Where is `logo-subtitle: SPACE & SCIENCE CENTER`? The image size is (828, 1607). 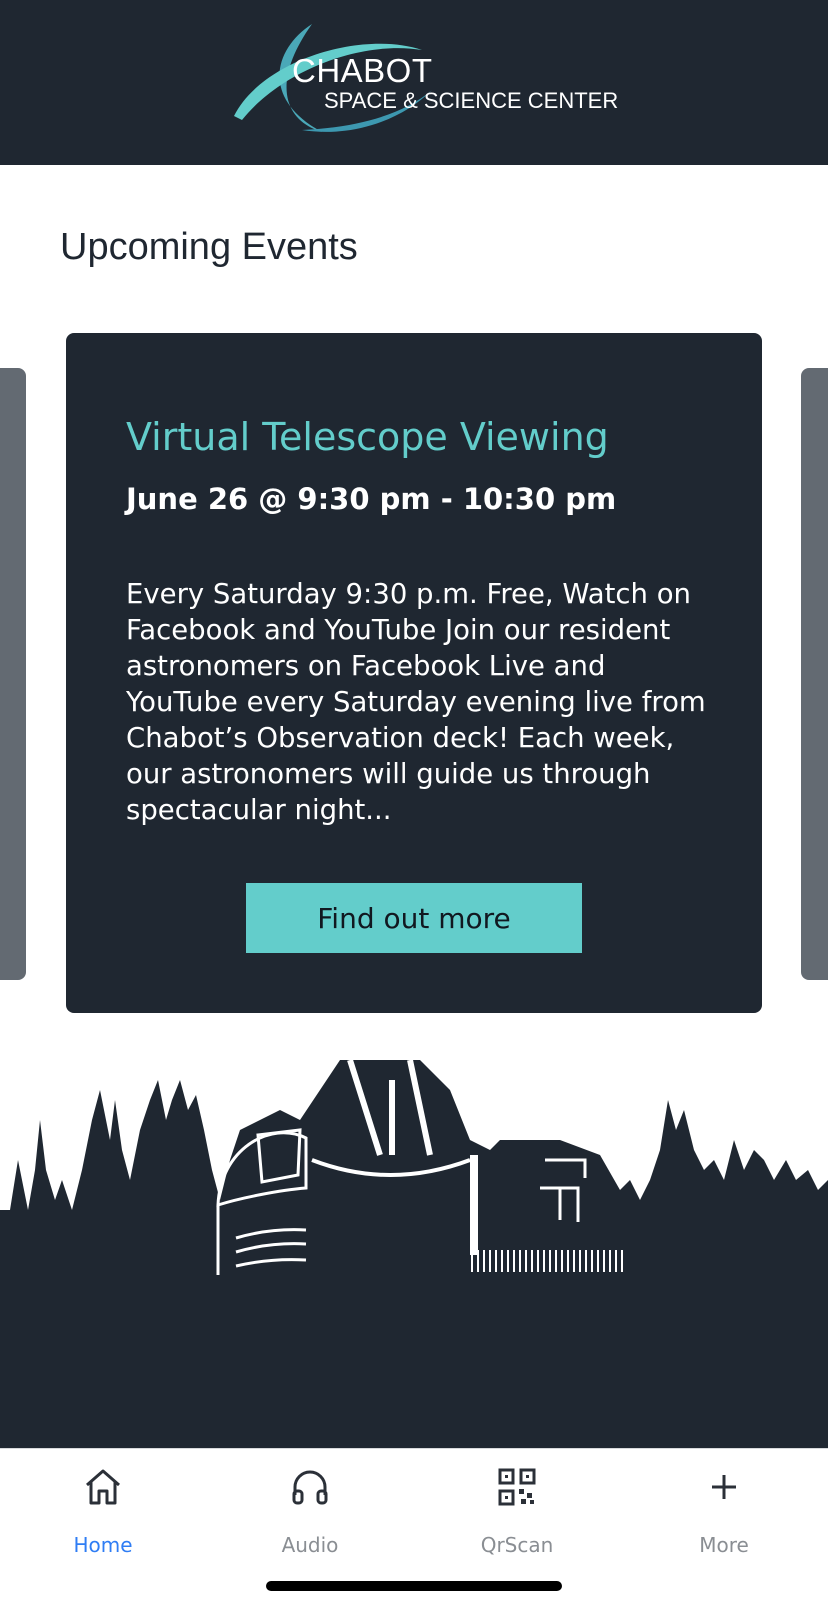 logo-subtitle: SPACE & SCIENCE CENTER is located at coordinates (471, 100).